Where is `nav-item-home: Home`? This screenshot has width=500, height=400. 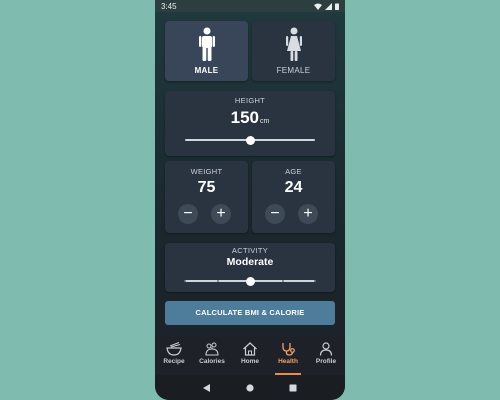
nav-item-home: Home is located at coordinates (250, 356).